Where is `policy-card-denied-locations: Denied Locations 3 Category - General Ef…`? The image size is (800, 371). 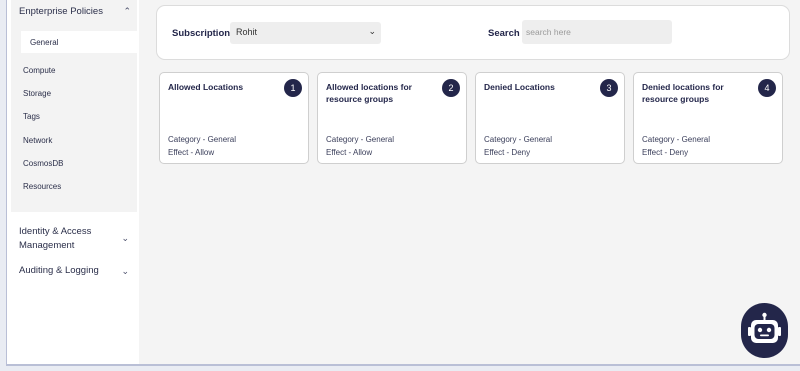
policy-card-denied-locations: Denied Locations 3 Category - General Ef… is located at coordinates (550, 118).